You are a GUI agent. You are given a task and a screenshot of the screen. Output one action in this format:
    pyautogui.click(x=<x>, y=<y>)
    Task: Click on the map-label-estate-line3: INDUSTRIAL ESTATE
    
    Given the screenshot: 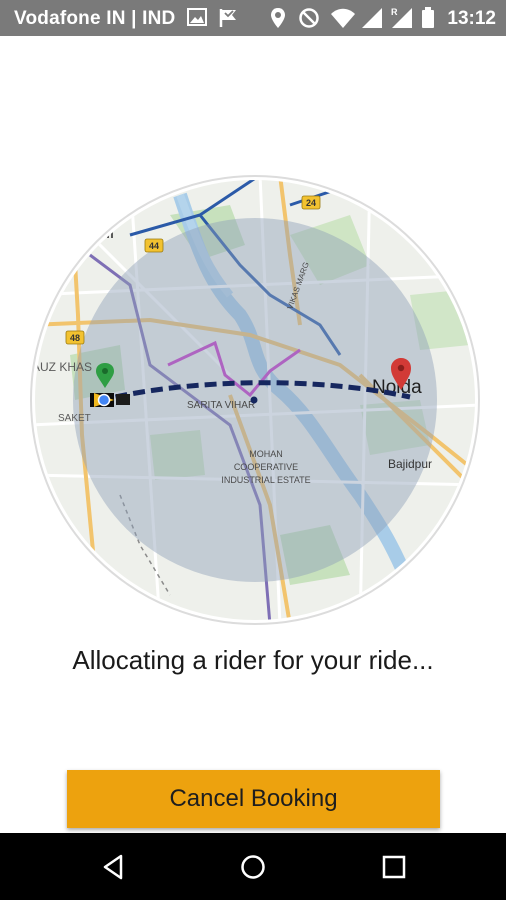 What is the action you would take?
    pyautogui.click(x=265, y=480)
    